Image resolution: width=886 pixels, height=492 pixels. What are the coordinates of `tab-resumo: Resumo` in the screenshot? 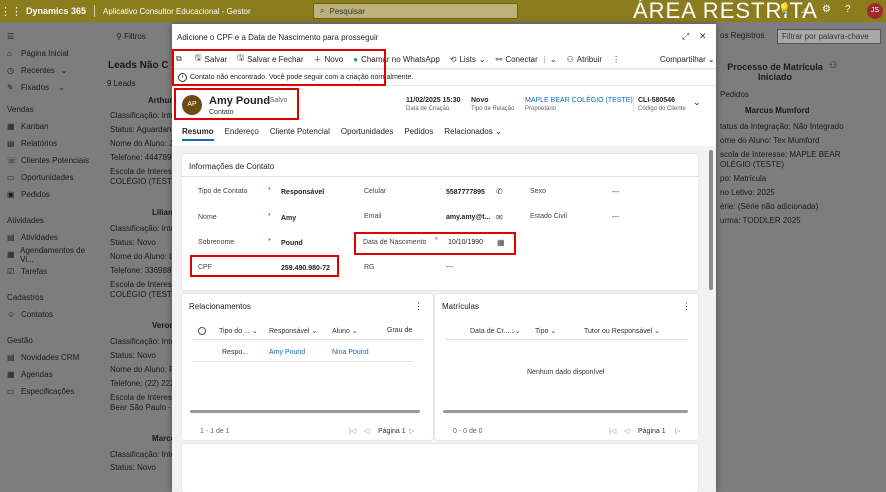 It's located at (198, 134).